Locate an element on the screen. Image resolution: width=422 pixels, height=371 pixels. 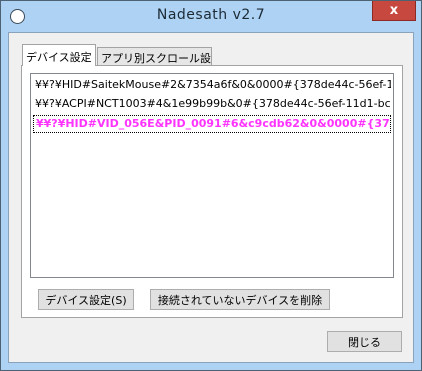
title-bar: Nadesath v2.7 x is located at coordinates (211, 16).